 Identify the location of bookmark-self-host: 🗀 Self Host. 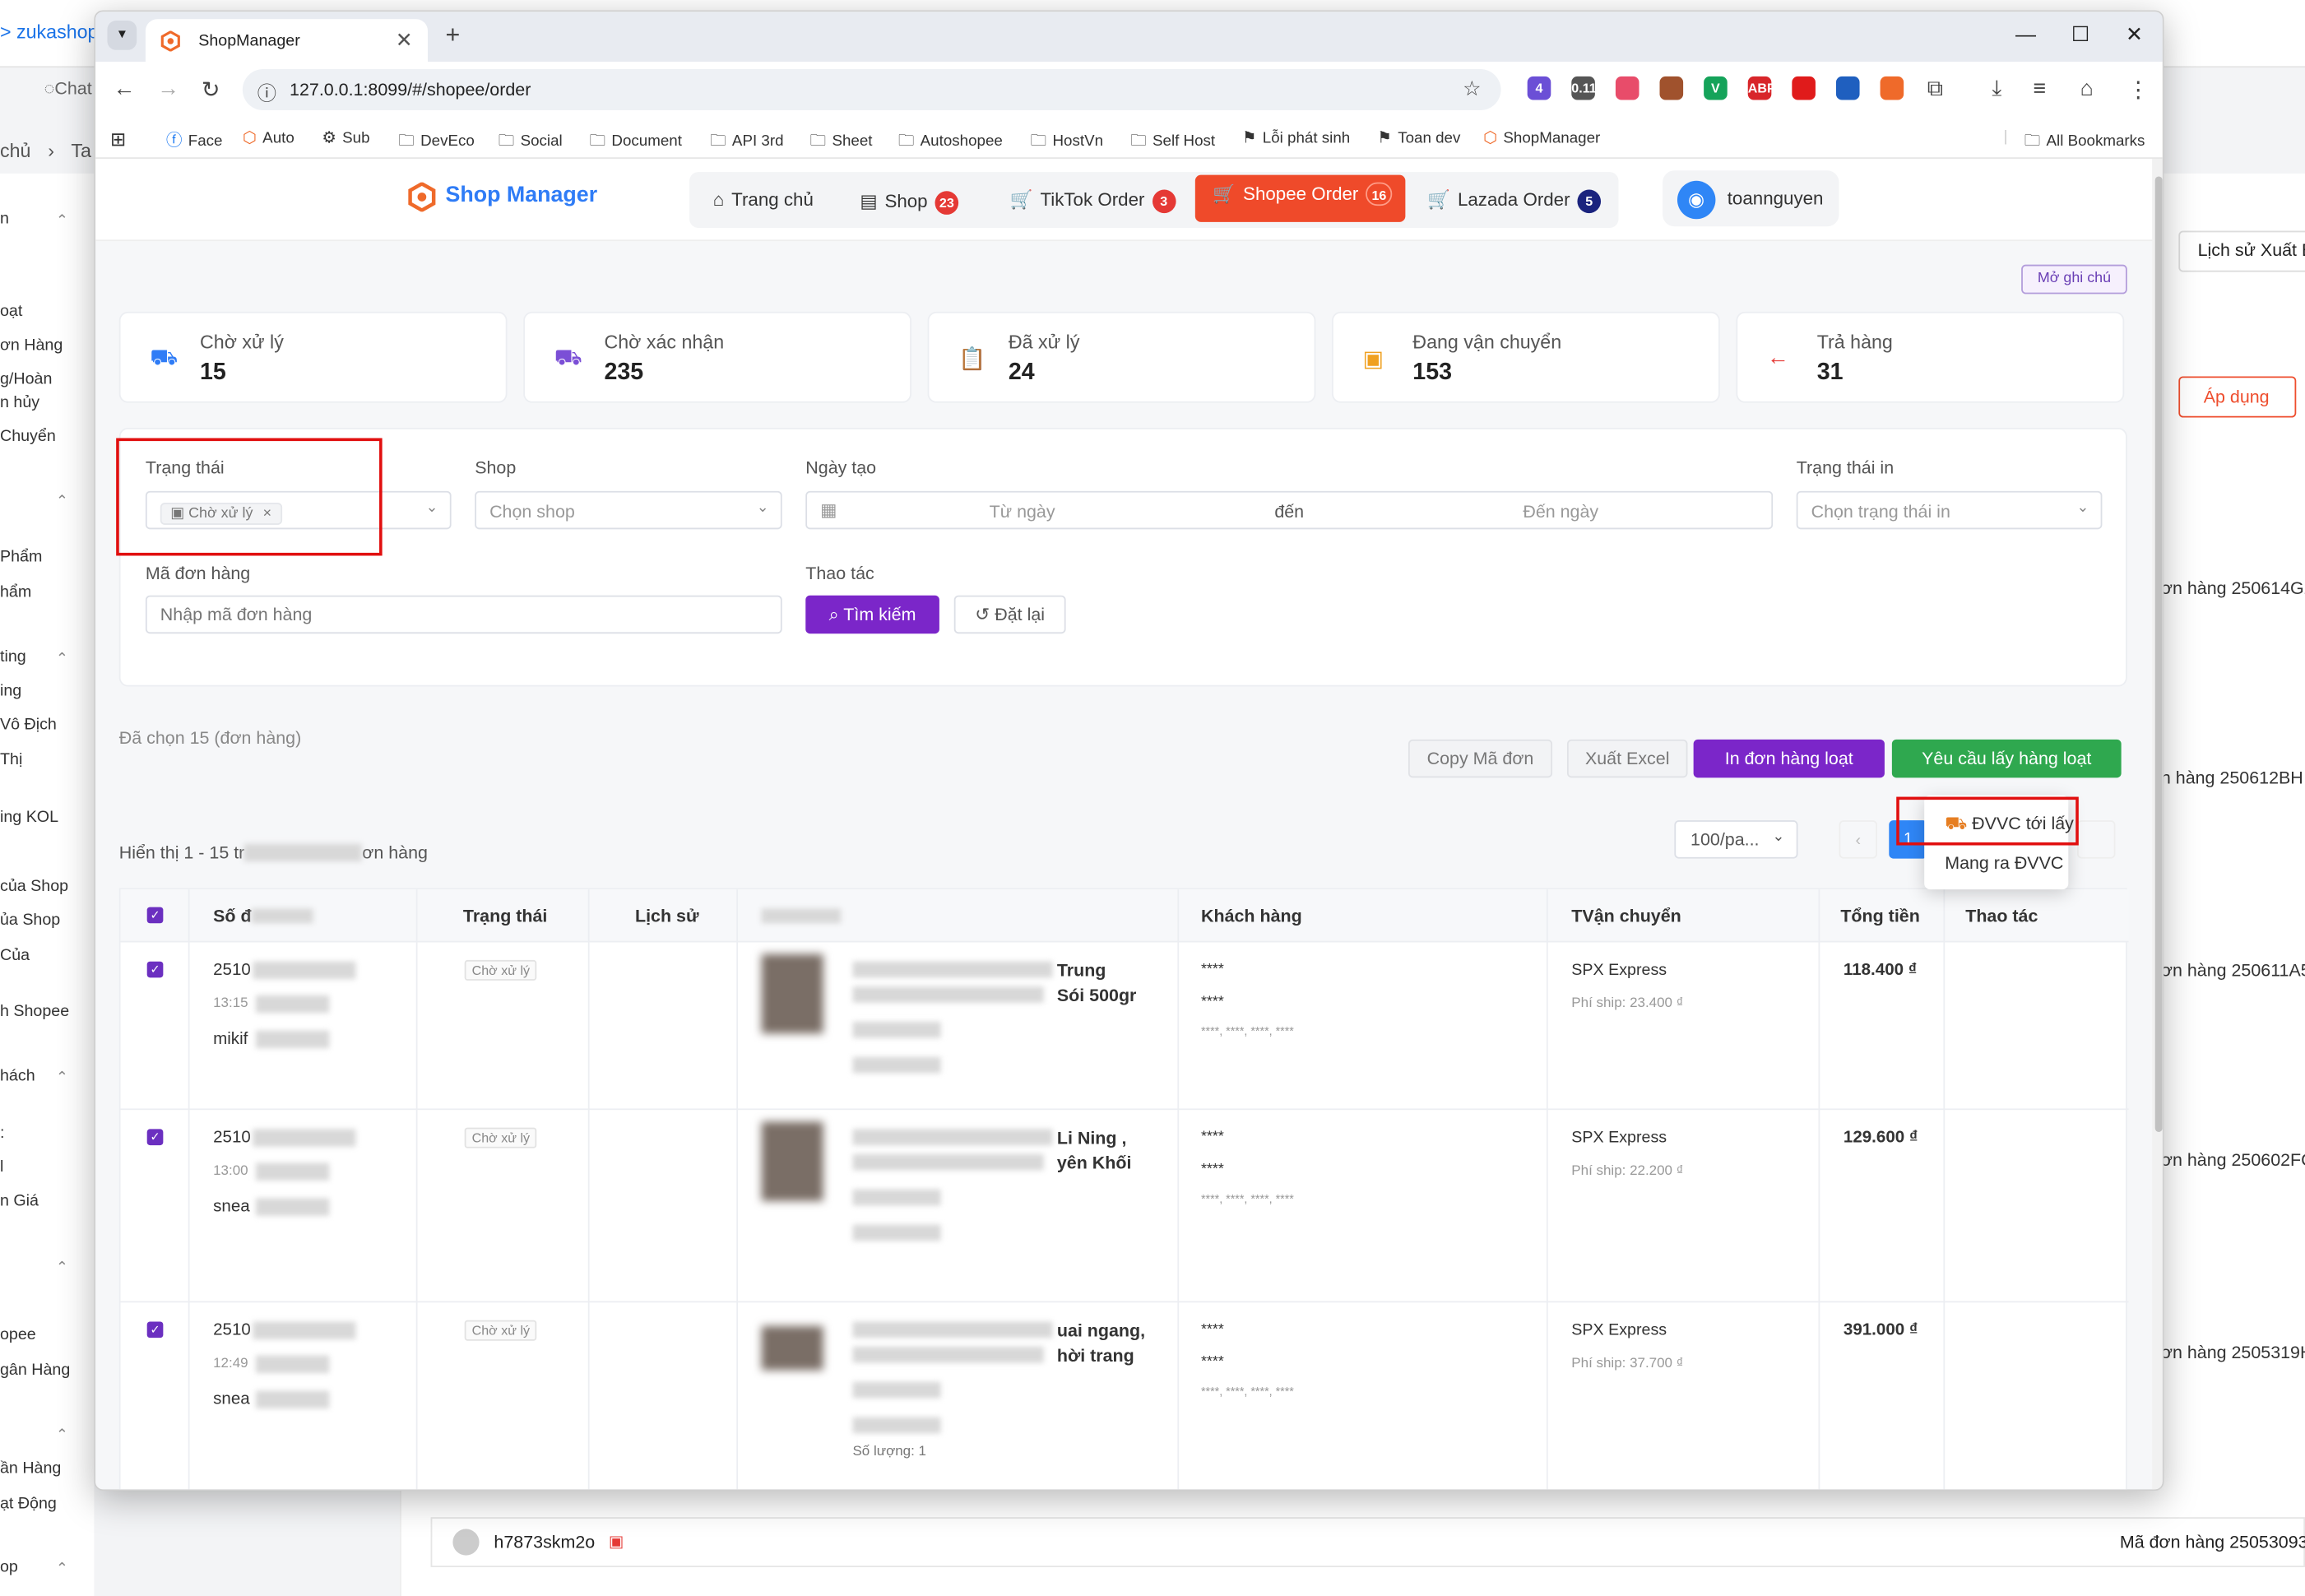
(1172, 141).